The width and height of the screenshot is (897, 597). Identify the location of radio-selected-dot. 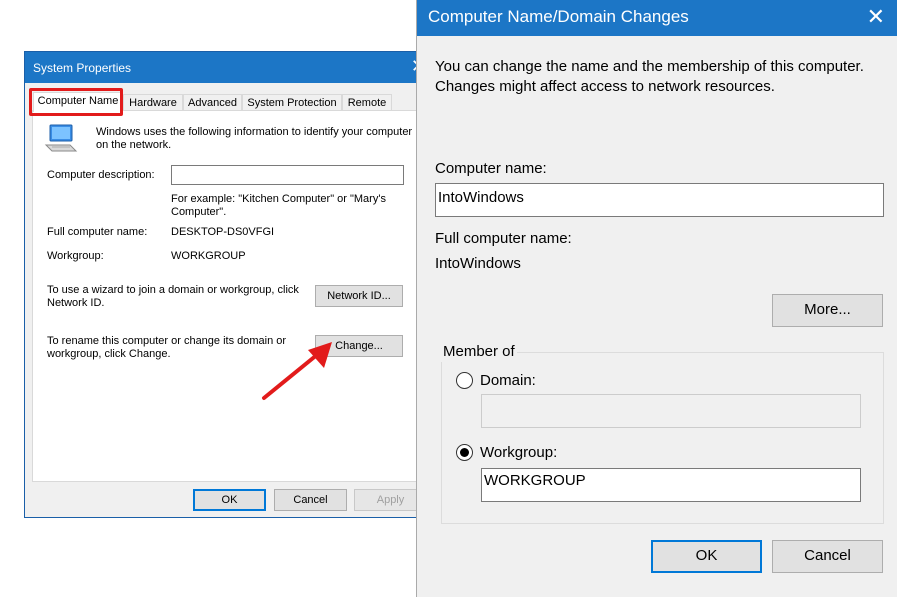
(464, 452).